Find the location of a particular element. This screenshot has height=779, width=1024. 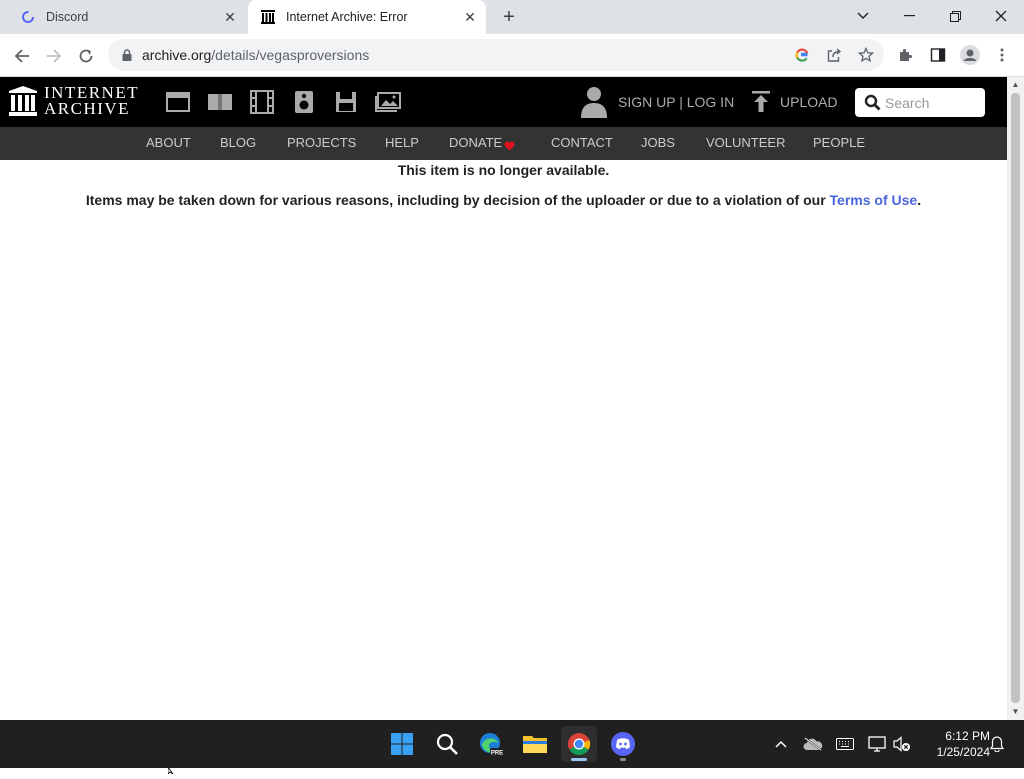

ia-logo: INTERNET ARCHIVE is located at coordinates (73, 101).